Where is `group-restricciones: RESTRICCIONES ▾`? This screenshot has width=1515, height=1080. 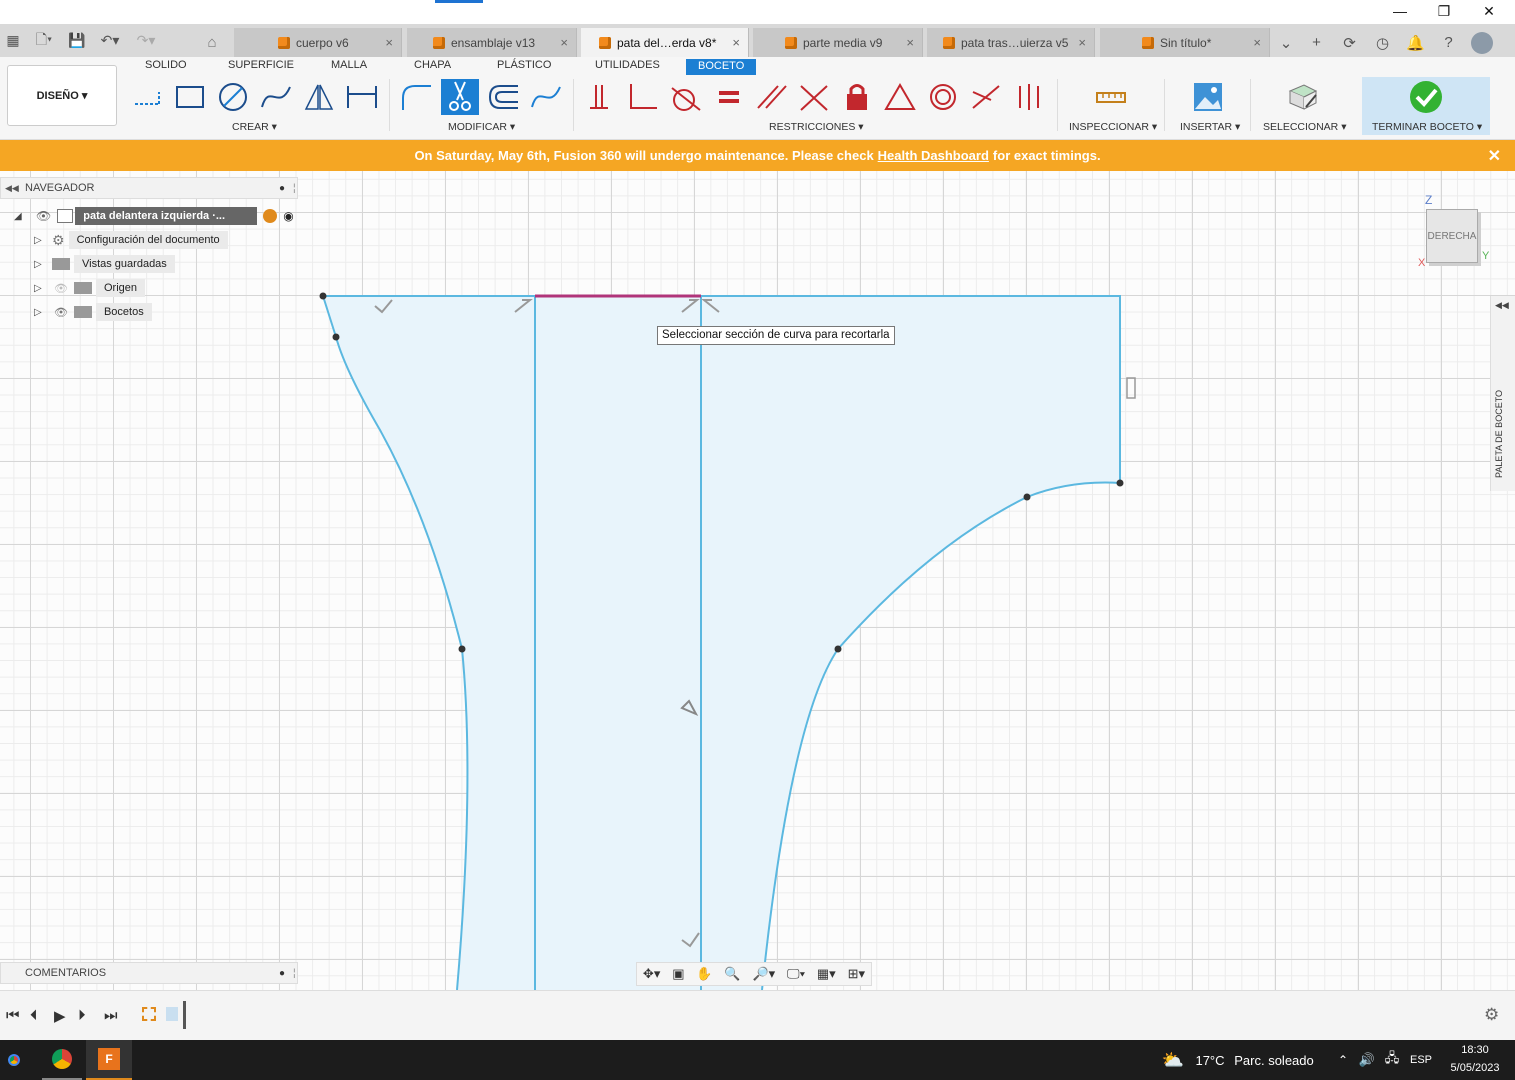
group-restricciones: RESTRICCIONES ▾ is located at coordinates (816, 127).